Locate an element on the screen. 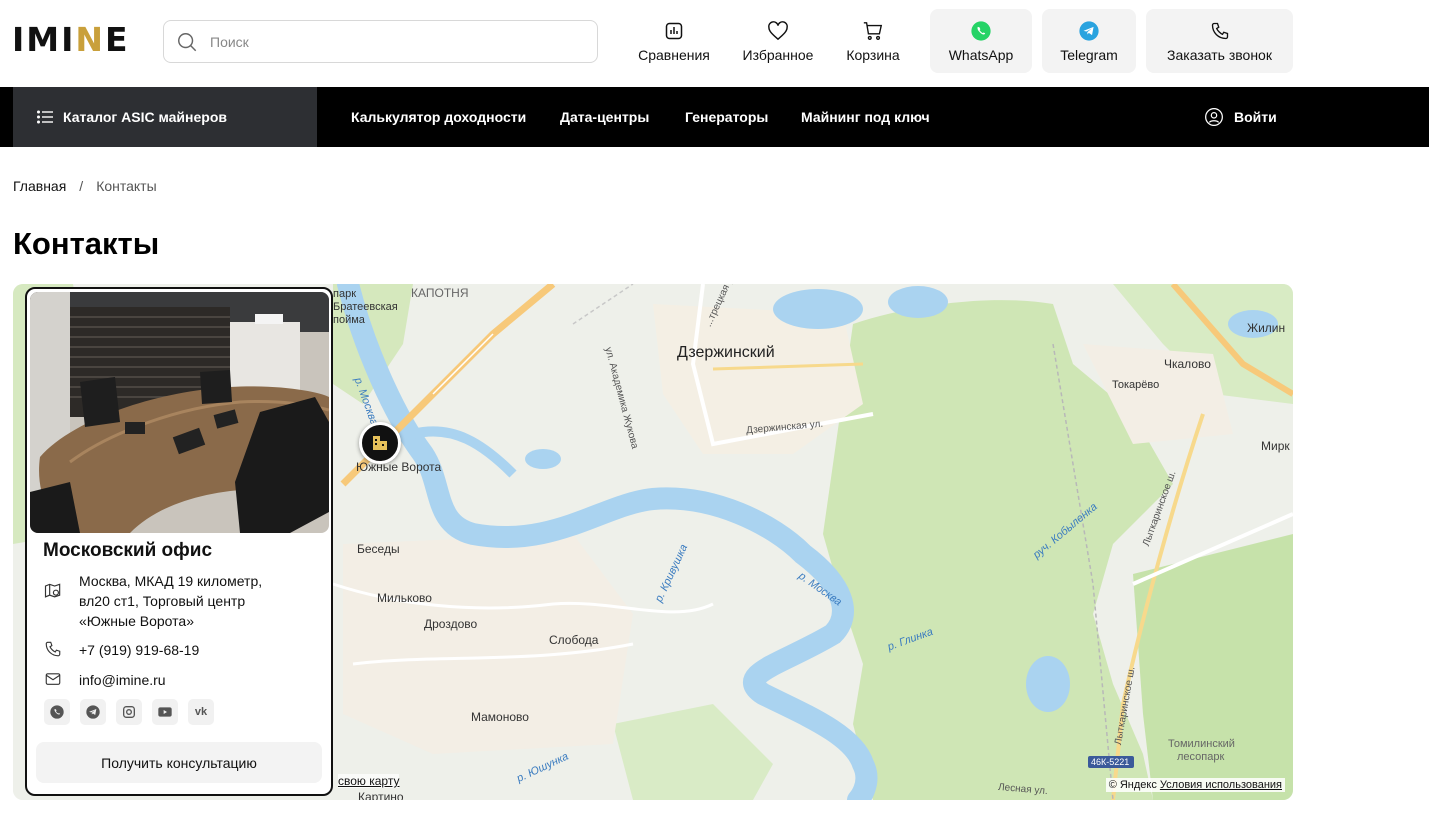 This screenshot has width=1429, height=813. map-label-dzerzhinsky: Дзержинский is located at coordinates (726, 352).